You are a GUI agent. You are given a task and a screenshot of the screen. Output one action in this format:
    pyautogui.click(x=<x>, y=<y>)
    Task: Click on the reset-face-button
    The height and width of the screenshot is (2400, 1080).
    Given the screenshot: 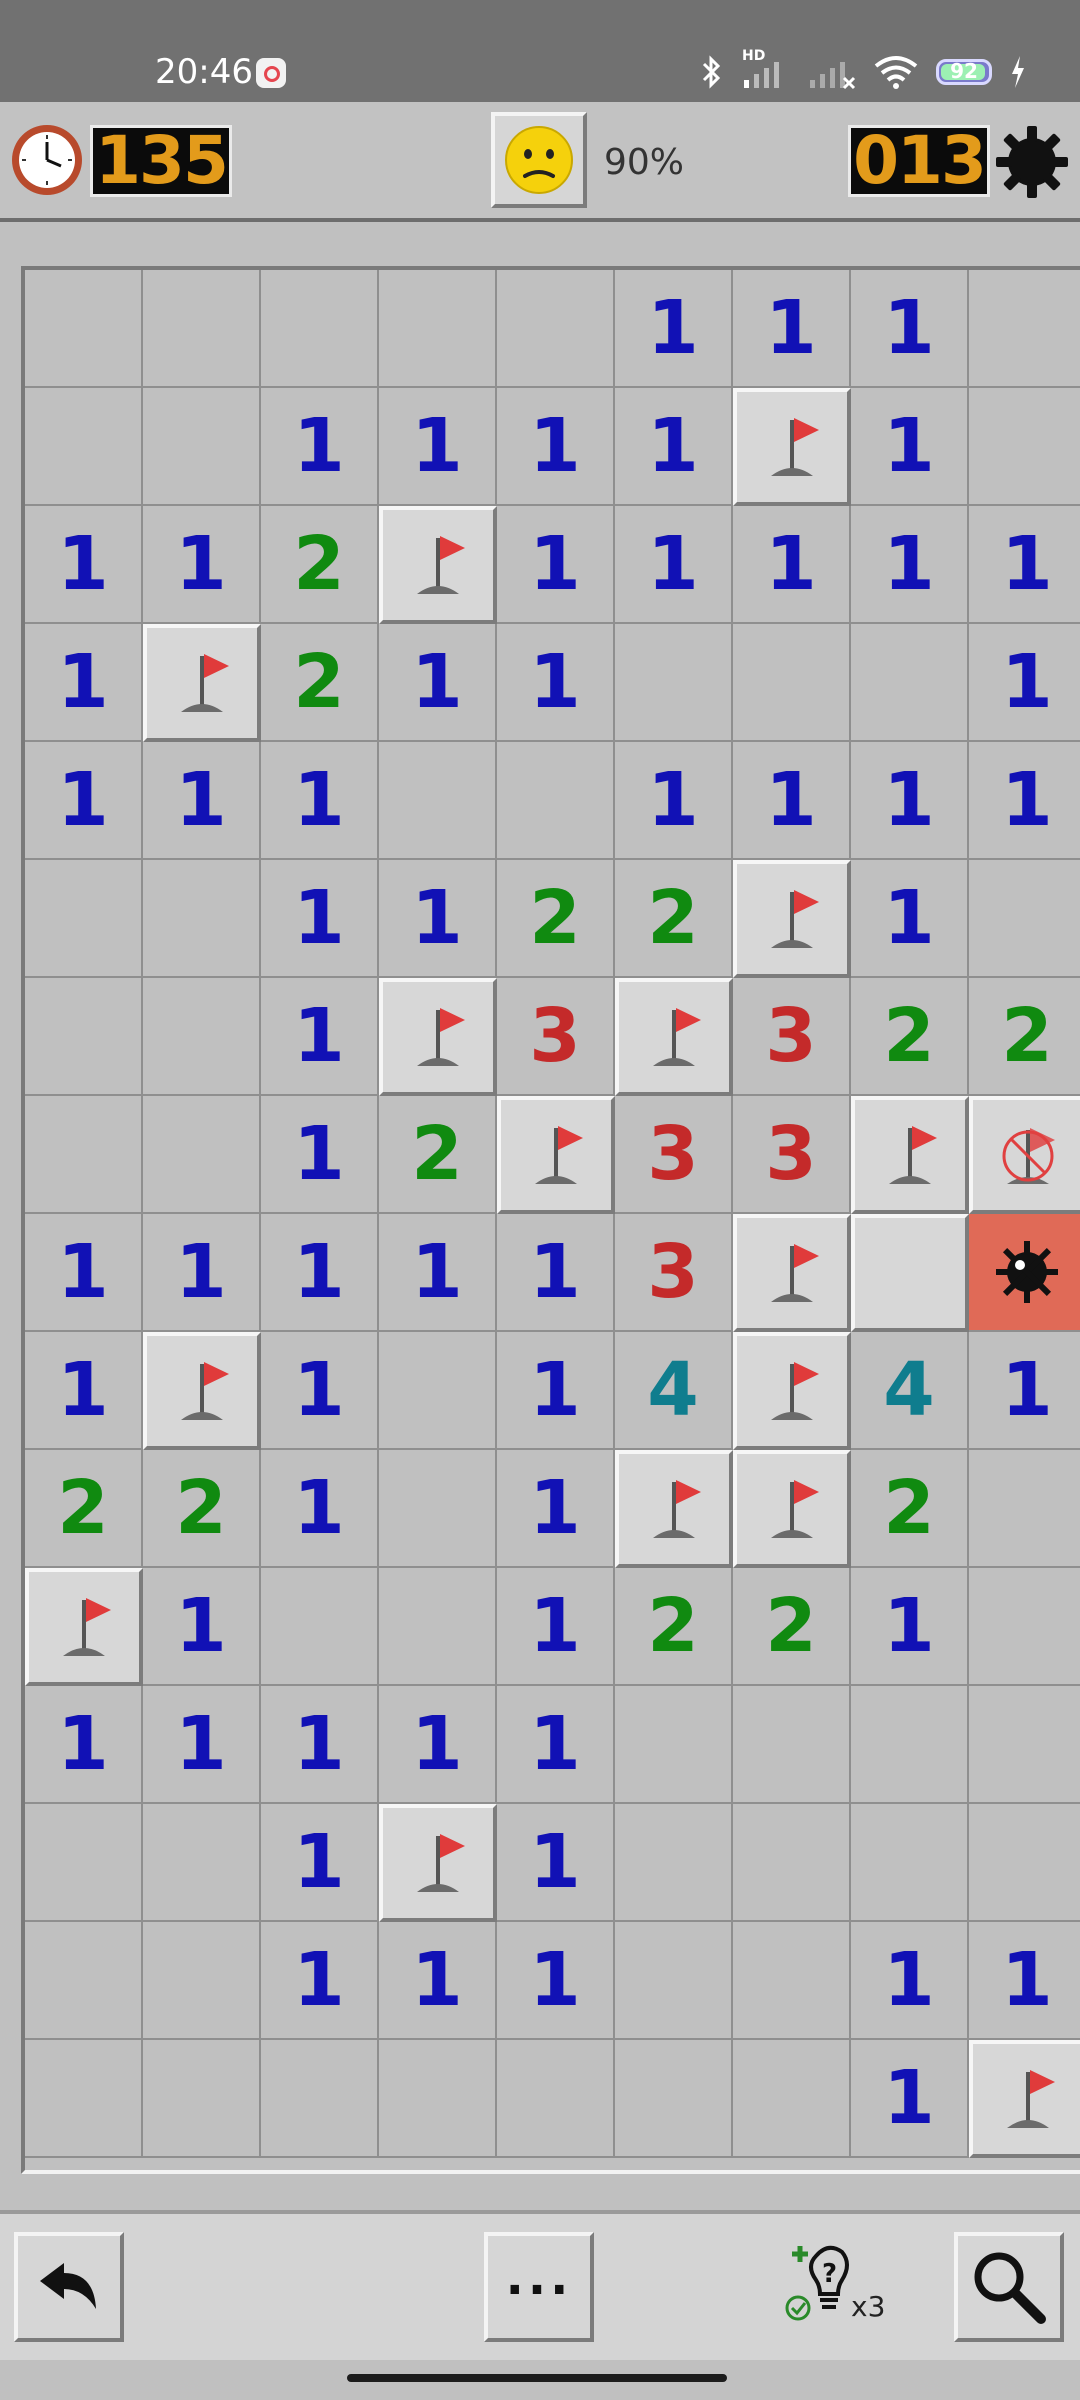 What is the action you would take?
    pyautogui.click(x=539, y=160)
    